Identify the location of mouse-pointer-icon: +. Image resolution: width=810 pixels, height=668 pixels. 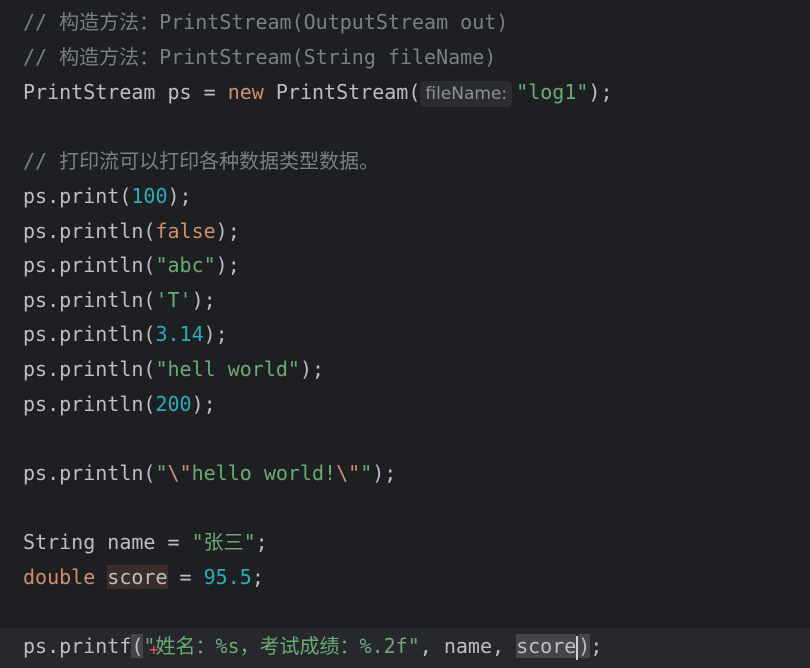
(154, 649).